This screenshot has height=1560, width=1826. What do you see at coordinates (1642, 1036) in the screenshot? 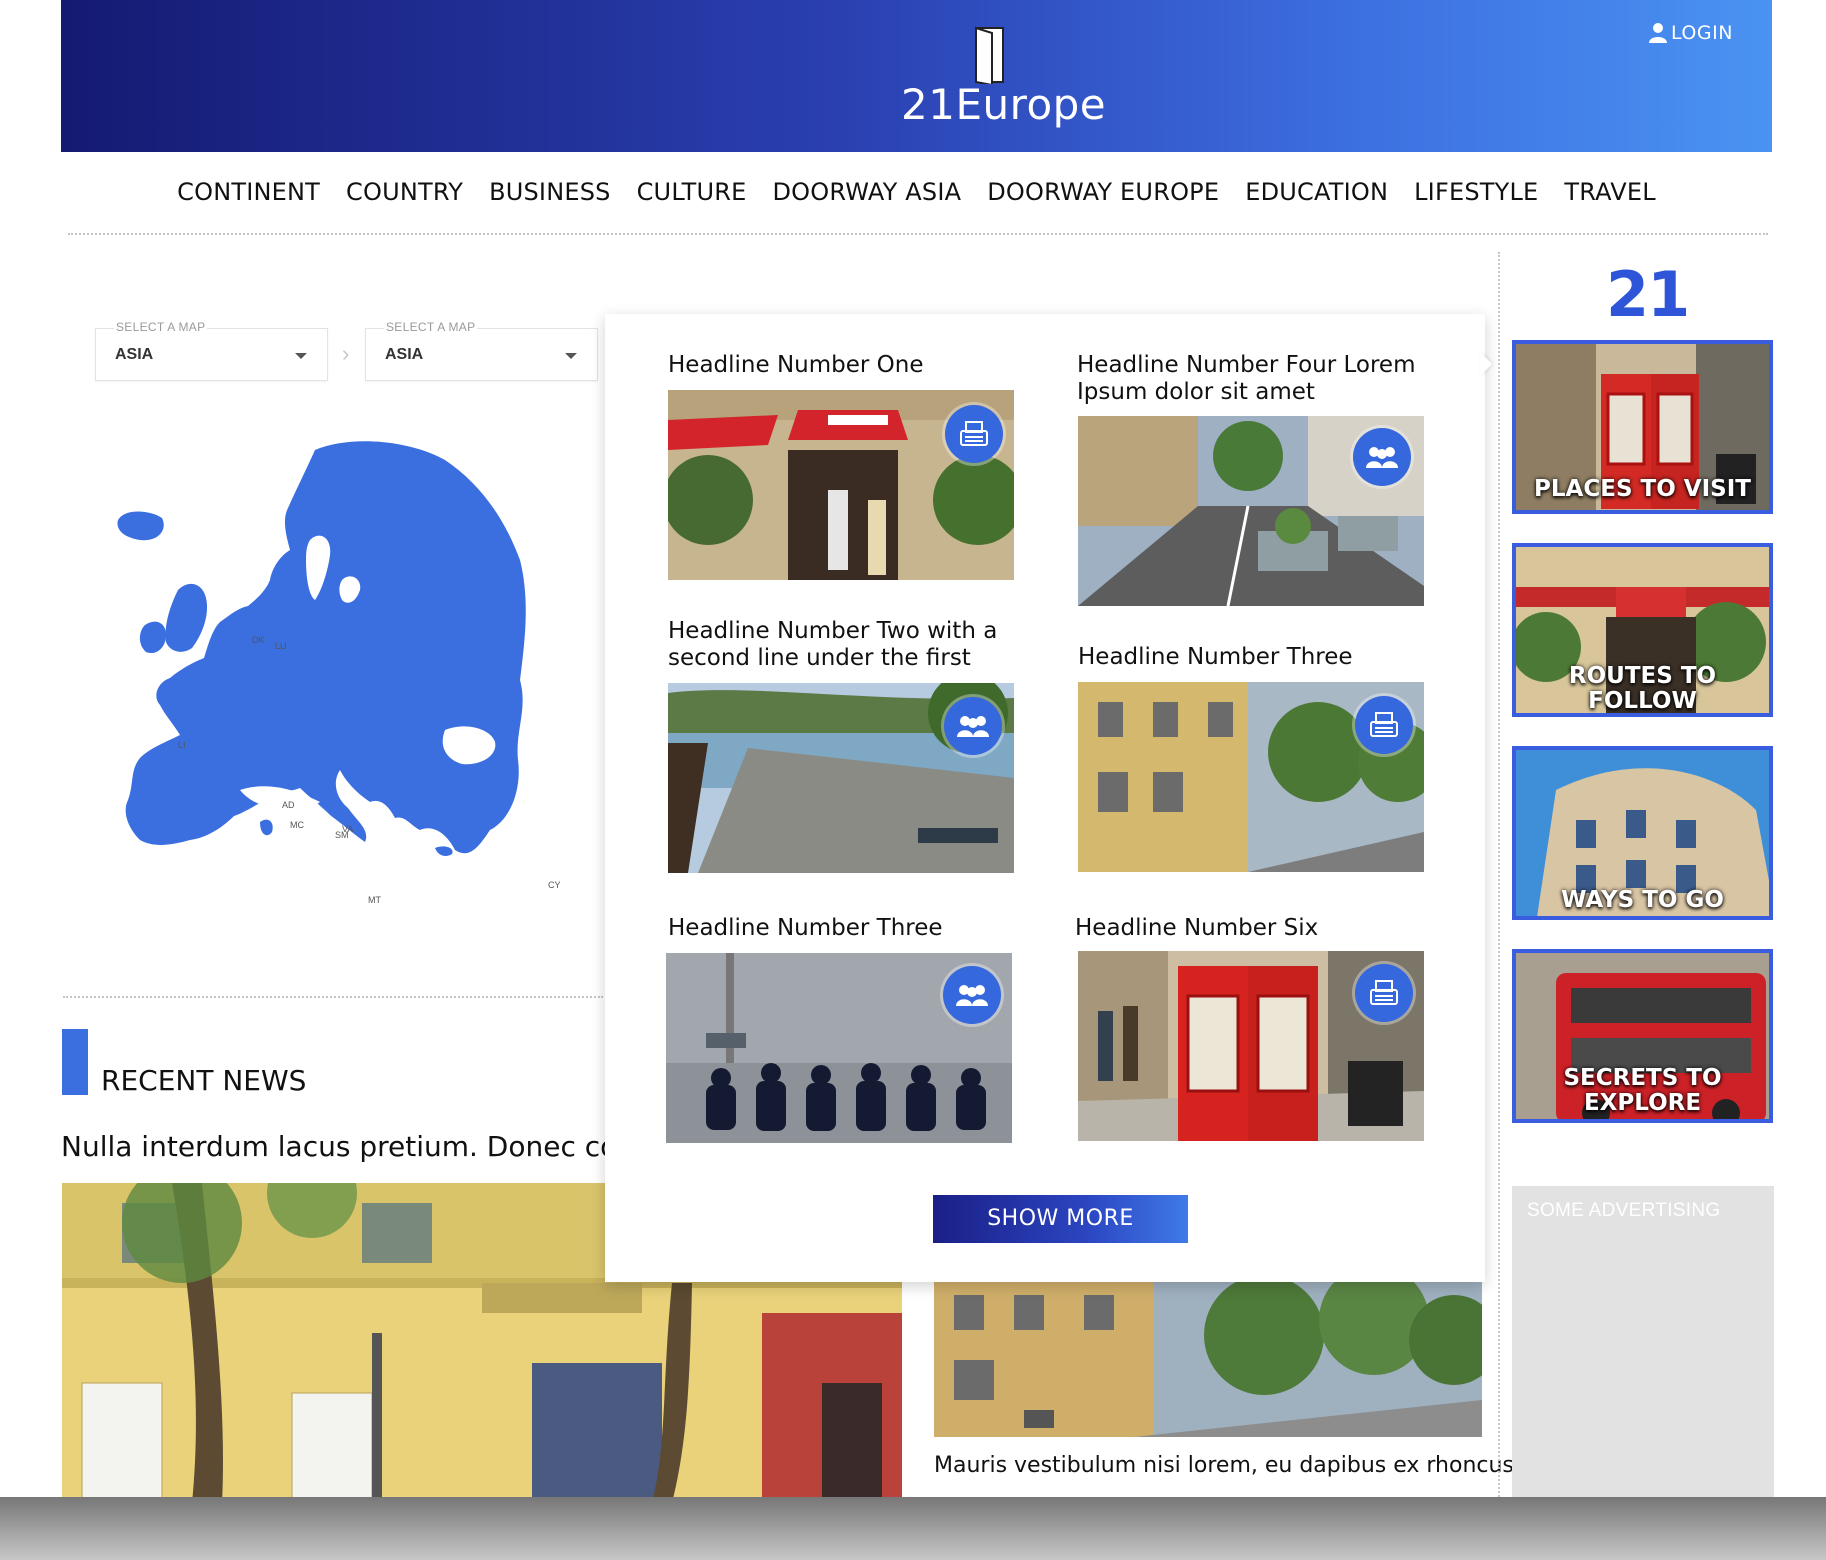
I see `tile-secrets-to-explore: SECRETS TO EXPLORE` at bounding box center [1642, 1036].